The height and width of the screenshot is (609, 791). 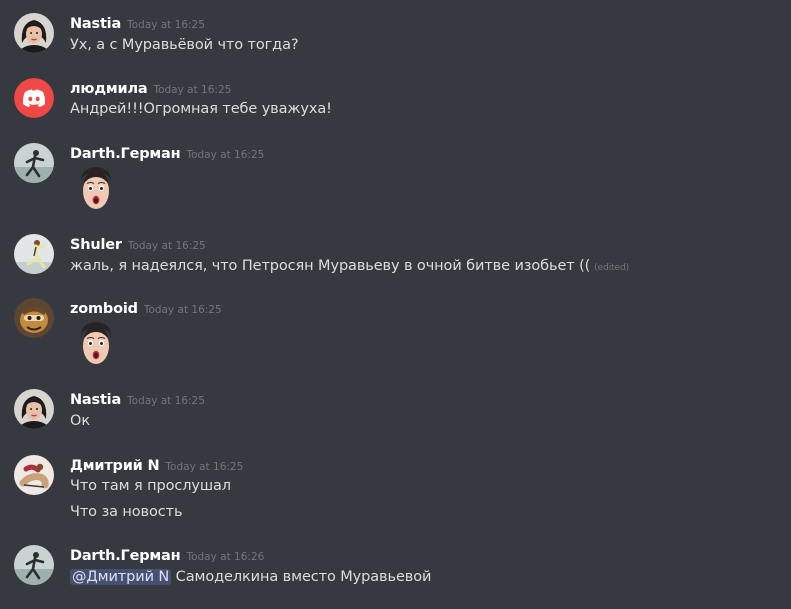 What do you see at coordinates (80, 421) in the screenshot?
I see `message-text: Ок` at bounding box center [80, 421].